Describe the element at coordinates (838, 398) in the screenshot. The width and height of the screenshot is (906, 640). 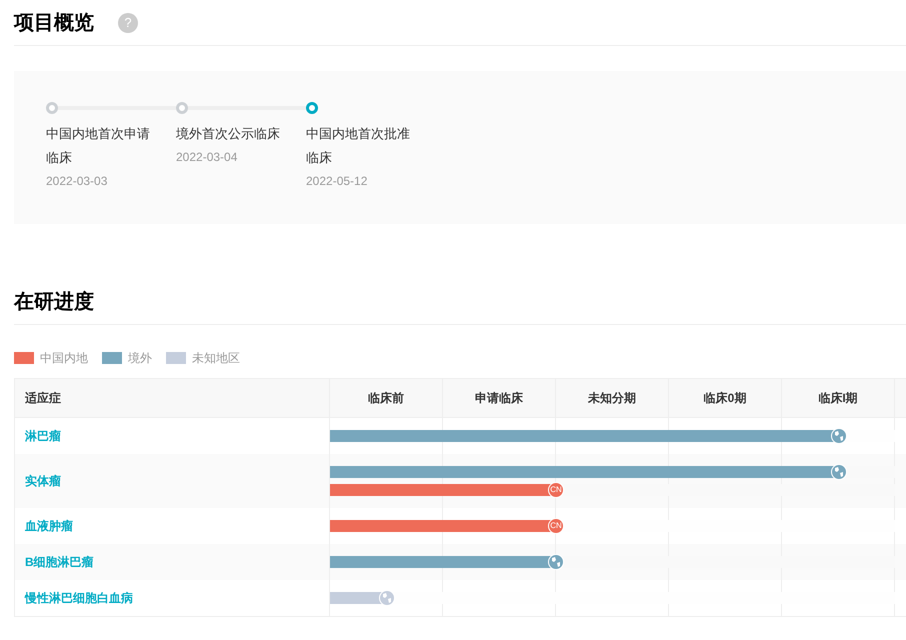
I see `column-header: 临床I期` at that location.